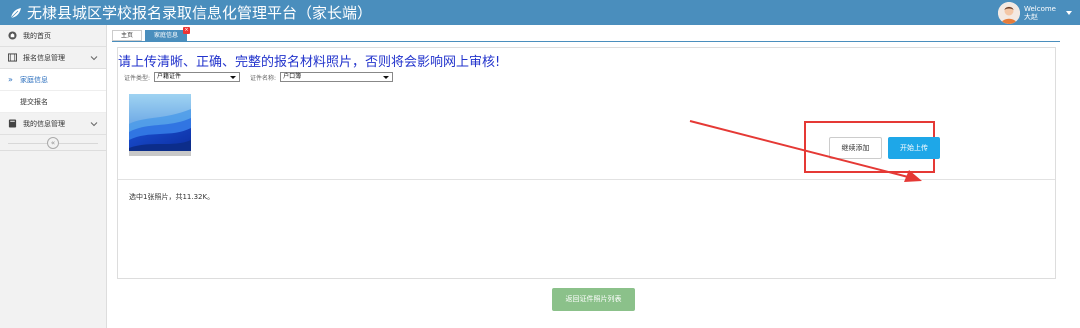 The height and width of the screenshot is (328, 1080). Describe the element at coordinates (53, 80) in the screenshot. I see `sidebar-item-family-info: » 家庭信息` at that location.